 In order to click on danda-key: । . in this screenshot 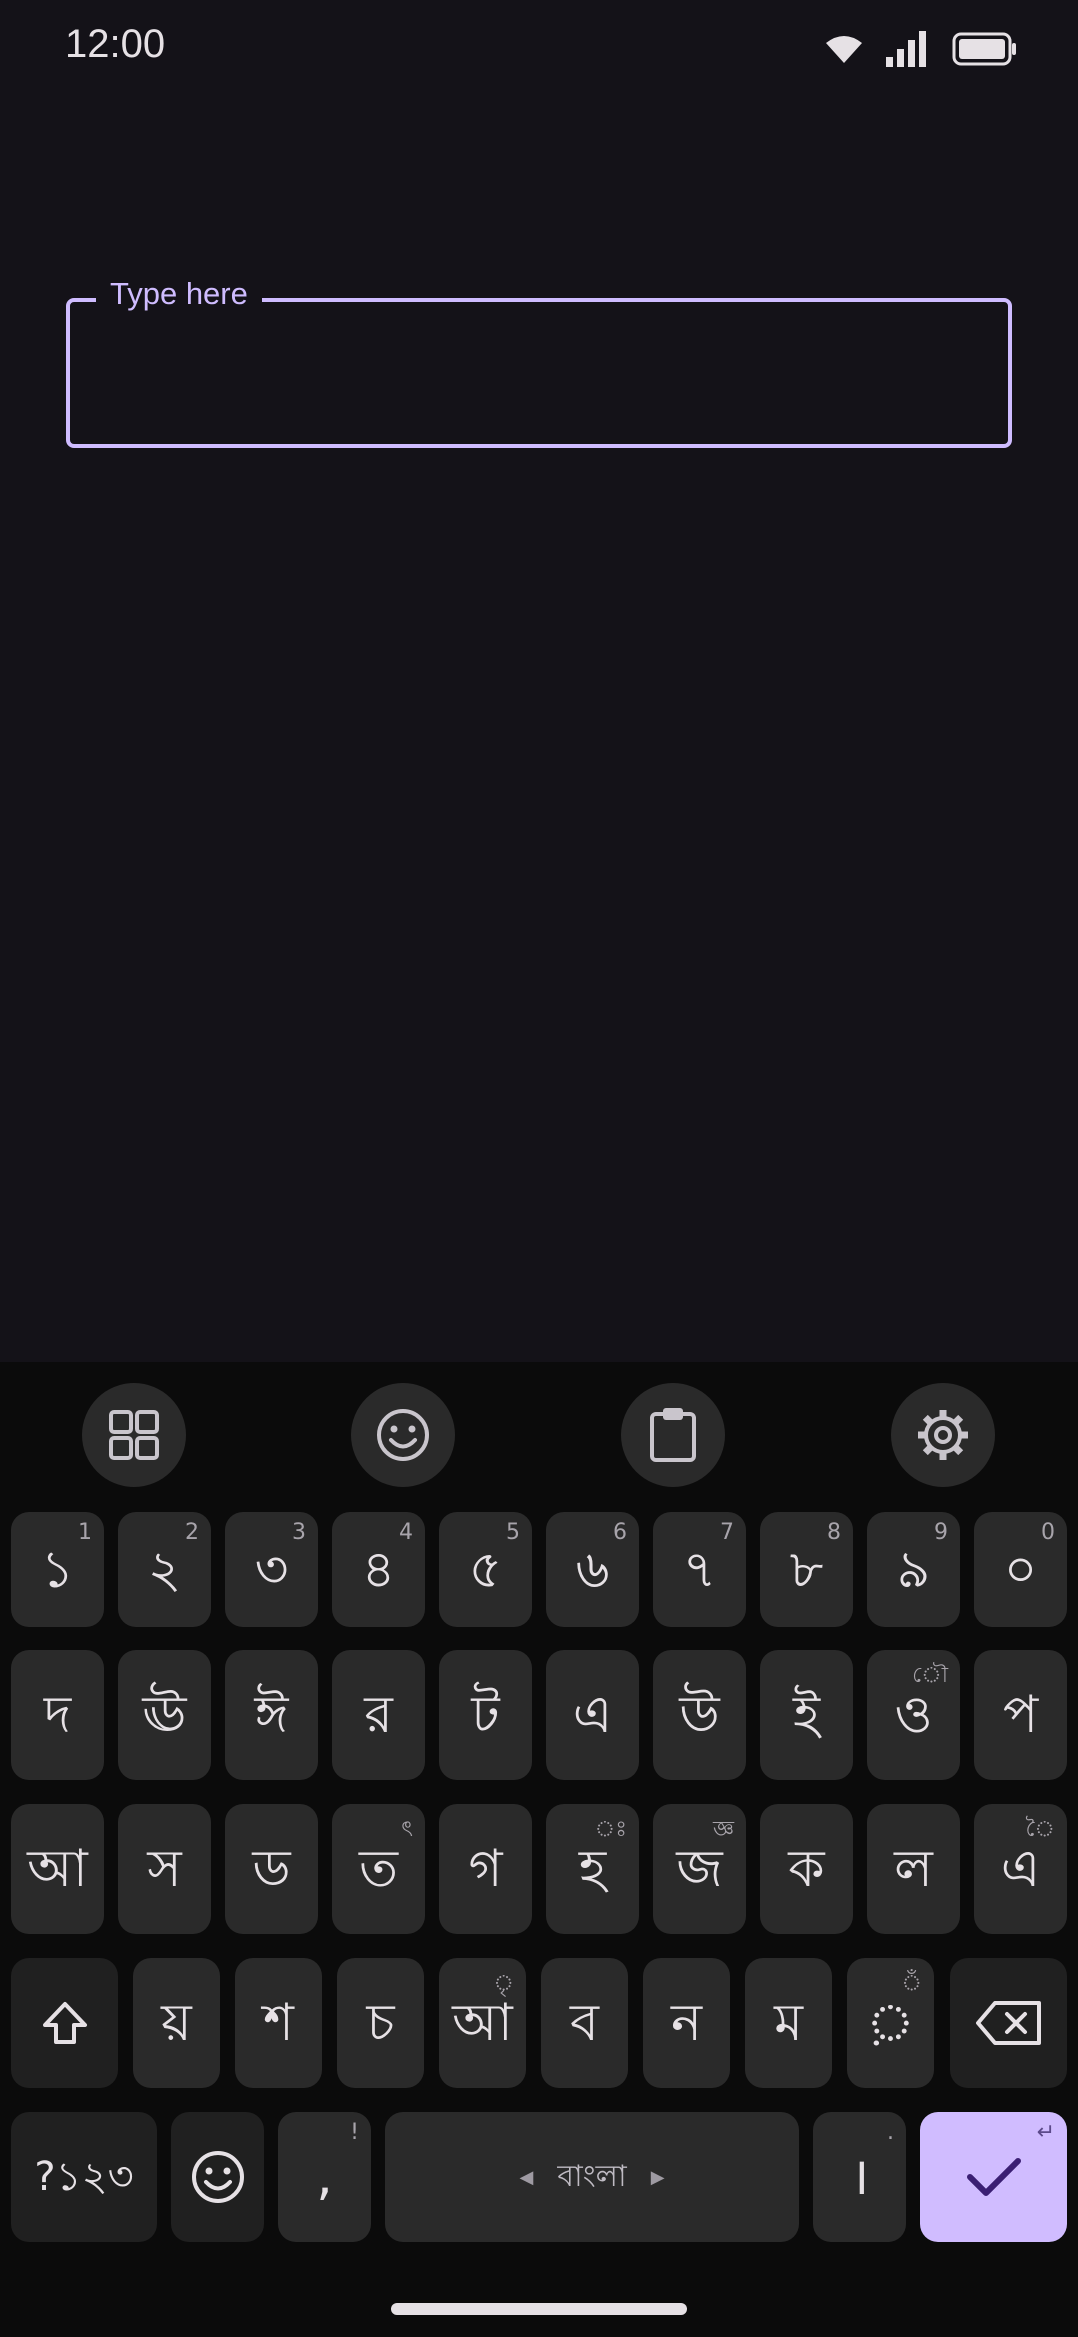, I will do `click(859, 2177)`.